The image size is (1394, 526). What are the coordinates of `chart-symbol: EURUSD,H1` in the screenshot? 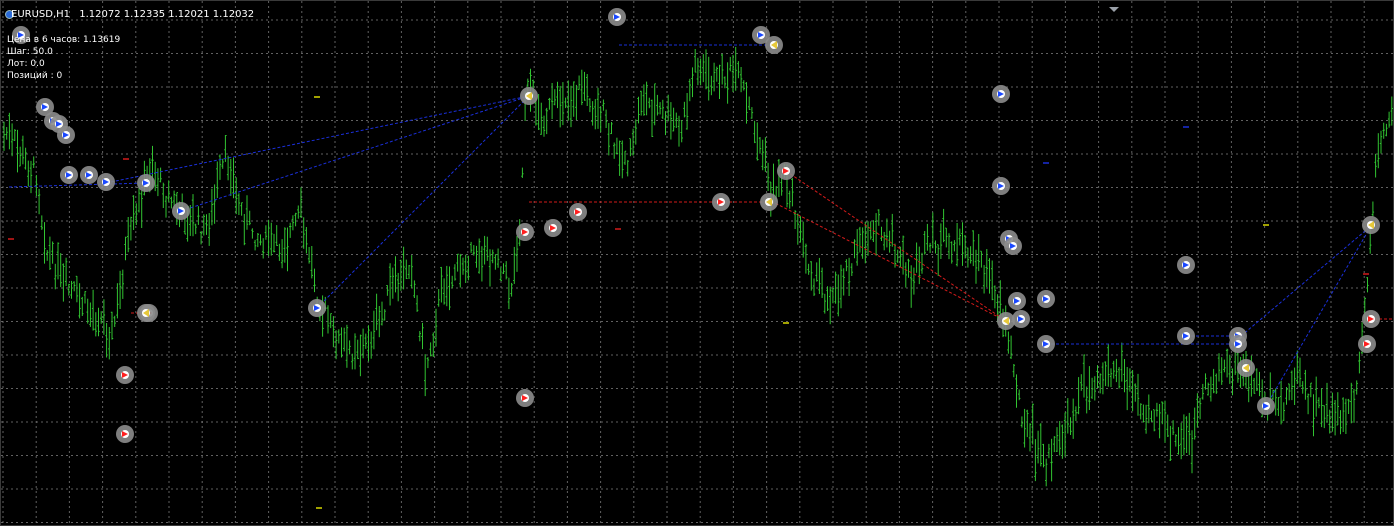 It's located at (41, 14).